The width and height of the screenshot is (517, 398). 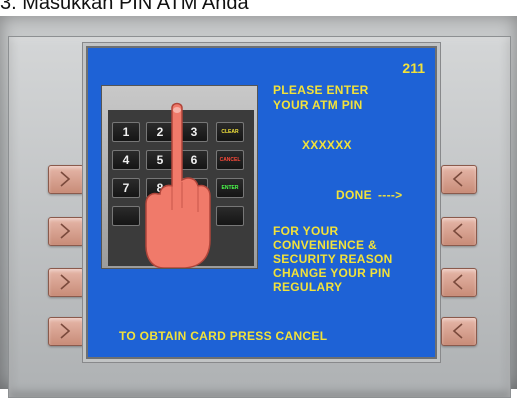 I want to click on notice-line-1: FOR YOUR, so click(x=306, y=231).